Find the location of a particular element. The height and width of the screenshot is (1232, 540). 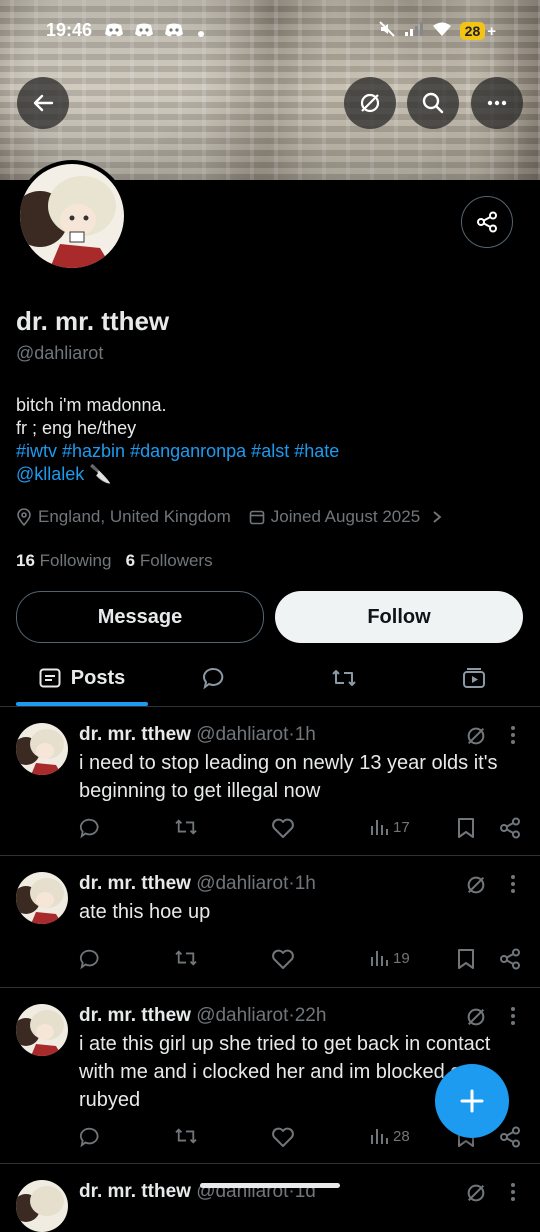

post: dr. mr. tthew @dahliarot·1d is located at coordinates (270, 1198).